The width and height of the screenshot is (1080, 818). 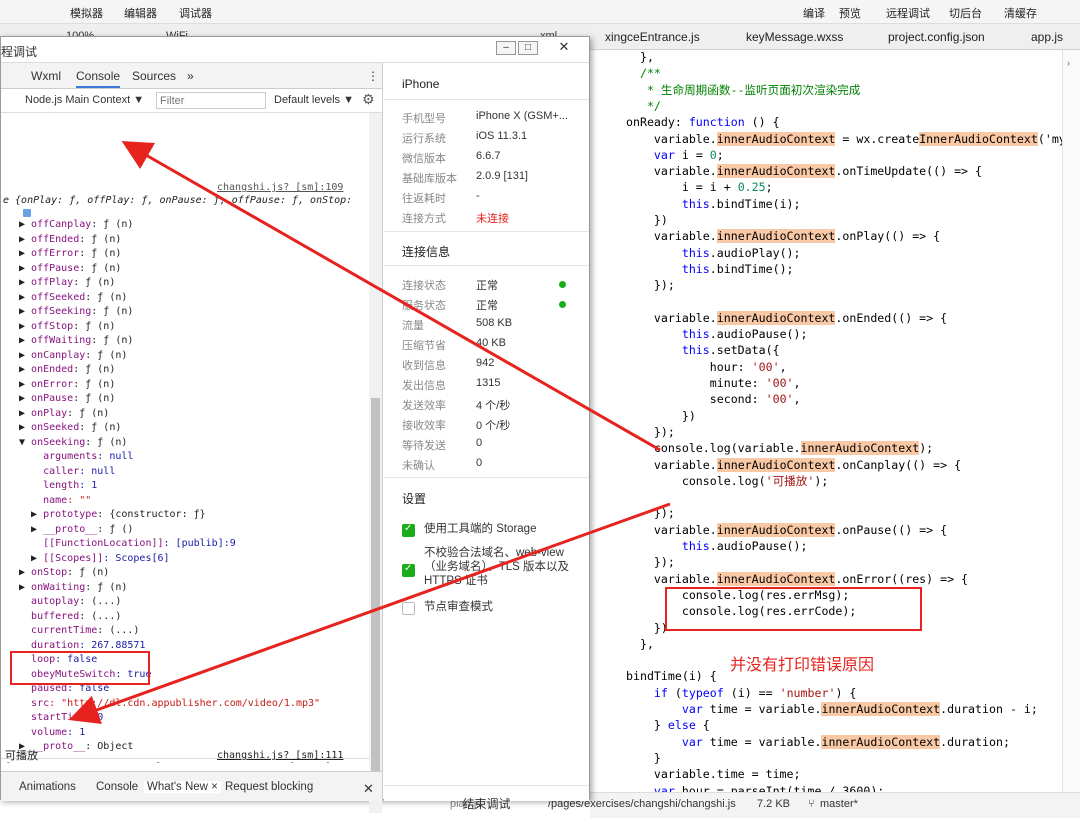 I want to click on console-filter-input, so click(x=211, y=100).